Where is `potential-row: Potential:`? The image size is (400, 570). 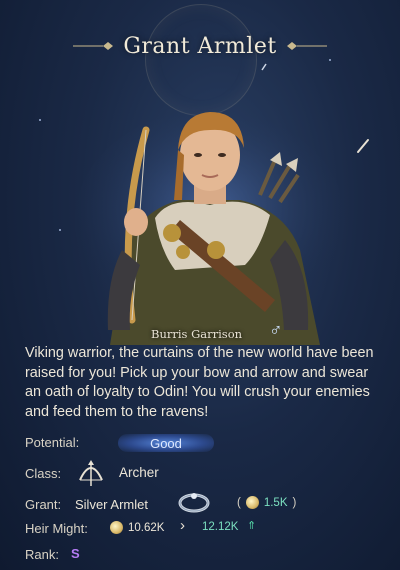
potential-row: Potential: is located at coordinates (52, 442).